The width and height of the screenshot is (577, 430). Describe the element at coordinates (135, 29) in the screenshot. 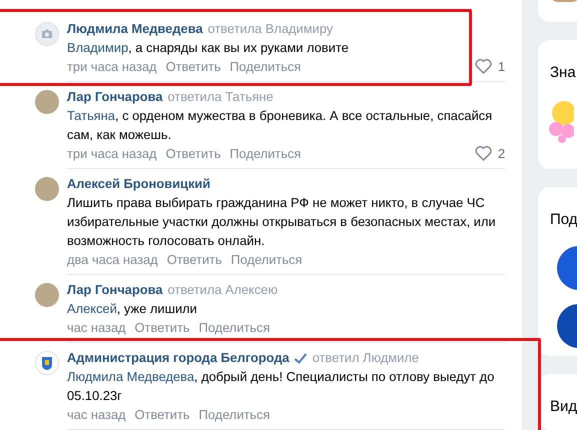

I see `author-link: Людмила Медведева` at that location.